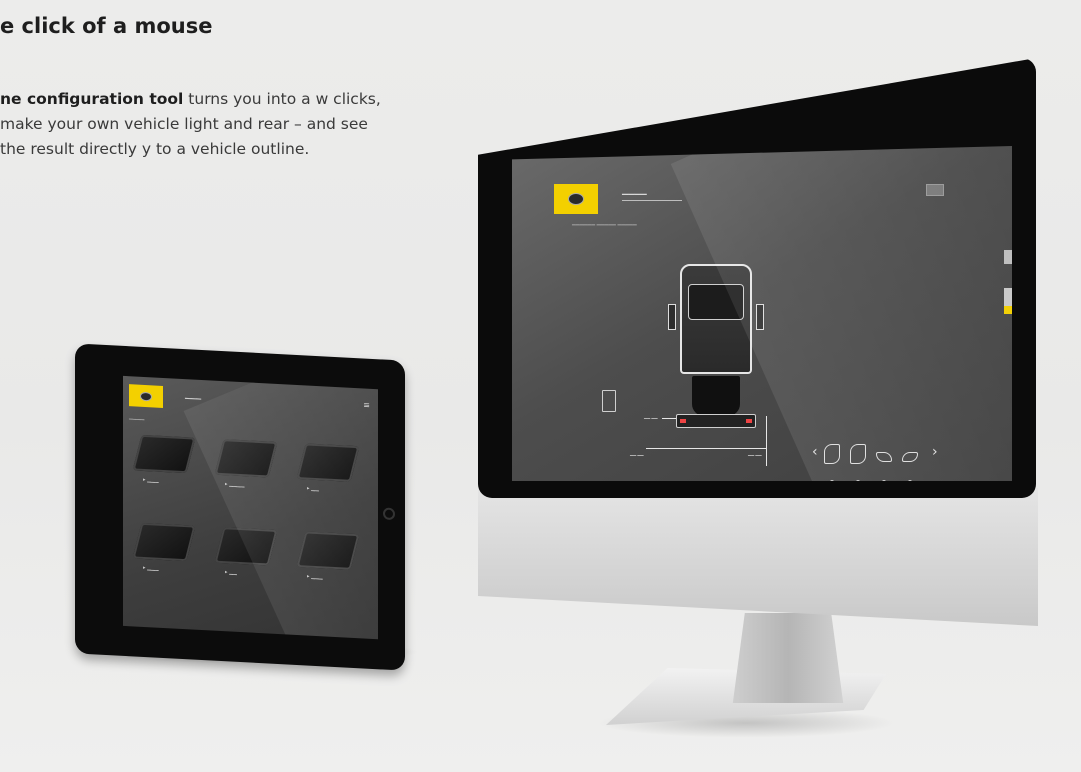 The height and width of the screenshot is (772, 1081). What do you see at coordinates (609, 401) in the screenshot?
I see `trash-bin-icon` at bounding box center [609, 401].